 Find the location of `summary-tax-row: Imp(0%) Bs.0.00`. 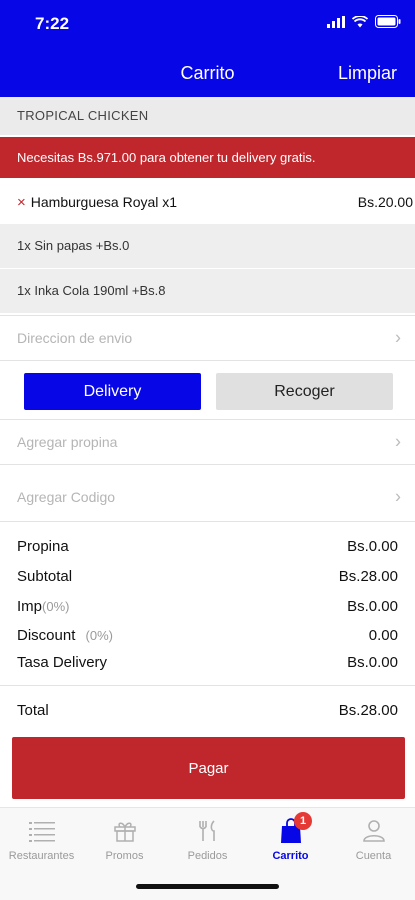

summary-tax-row: Imp(0%) Bs.0.00 is located at coordinates (207, 606).